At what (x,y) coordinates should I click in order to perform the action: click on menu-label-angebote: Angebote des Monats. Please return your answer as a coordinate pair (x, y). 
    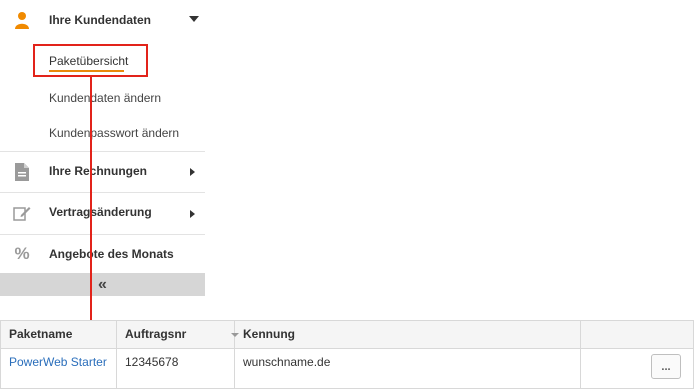
    Looking at the image, I should click on (111, 254).